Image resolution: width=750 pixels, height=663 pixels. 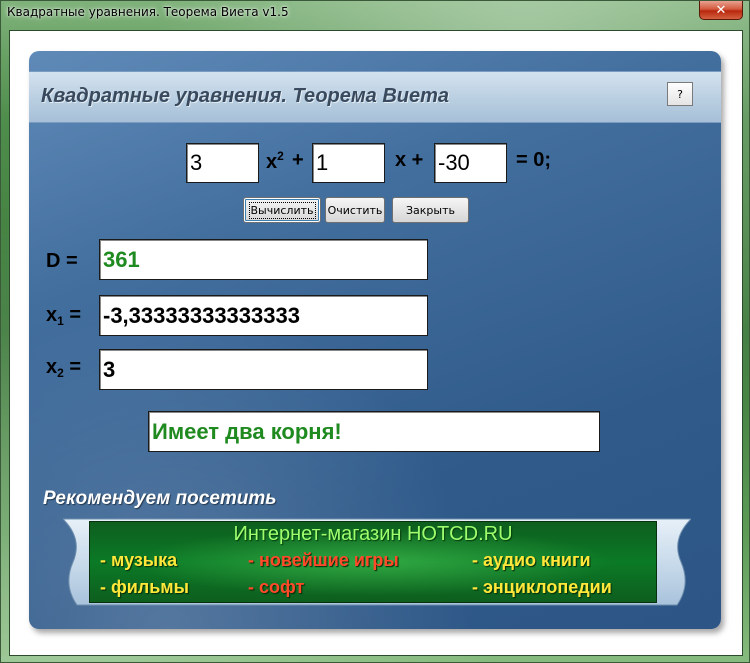 What do you see at coordinates (263, 369) in the screenshot?
I see `x2-field: 3` at bounding box center [263, 369].